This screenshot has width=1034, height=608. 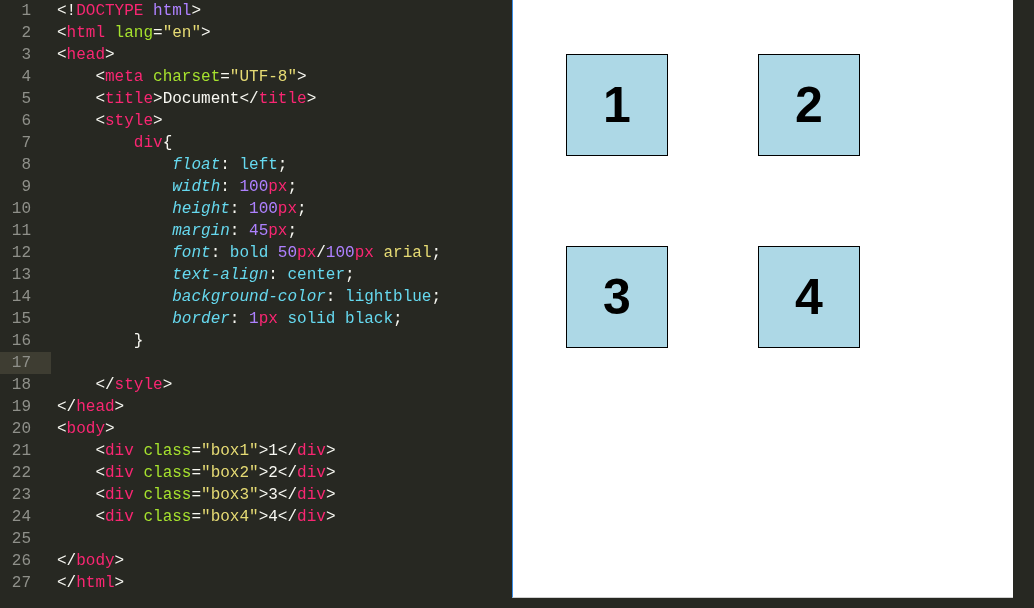 I want to click on line-number: 12, so click(x=21, y=253).